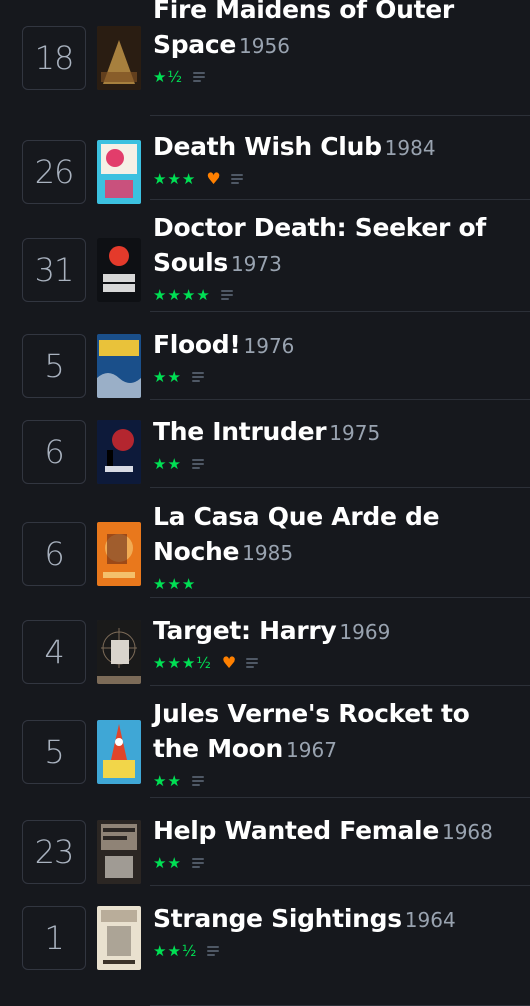  I want to click on film-title-line: Death Wish Club 1984, so click(337, 147).